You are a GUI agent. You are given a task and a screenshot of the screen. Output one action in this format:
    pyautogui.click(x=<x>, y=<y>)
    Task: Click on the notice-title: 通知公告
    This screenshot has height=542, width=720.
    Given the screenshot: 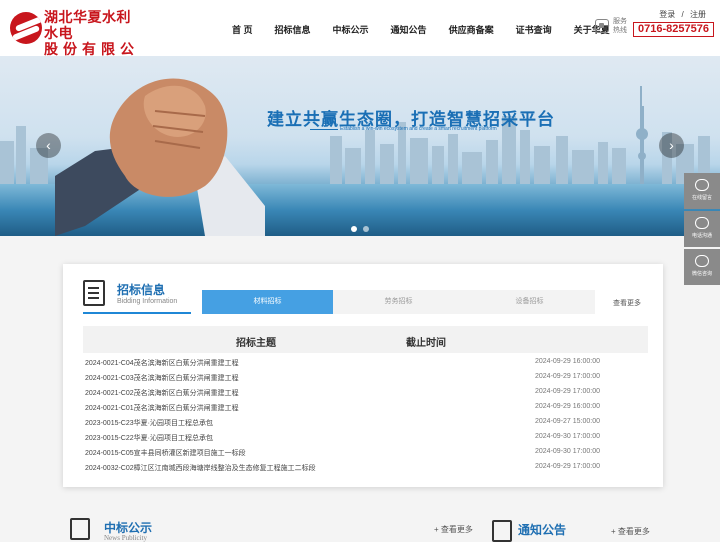 What is the action you would take?
    pyautogui.click(x=542, y=530)
    